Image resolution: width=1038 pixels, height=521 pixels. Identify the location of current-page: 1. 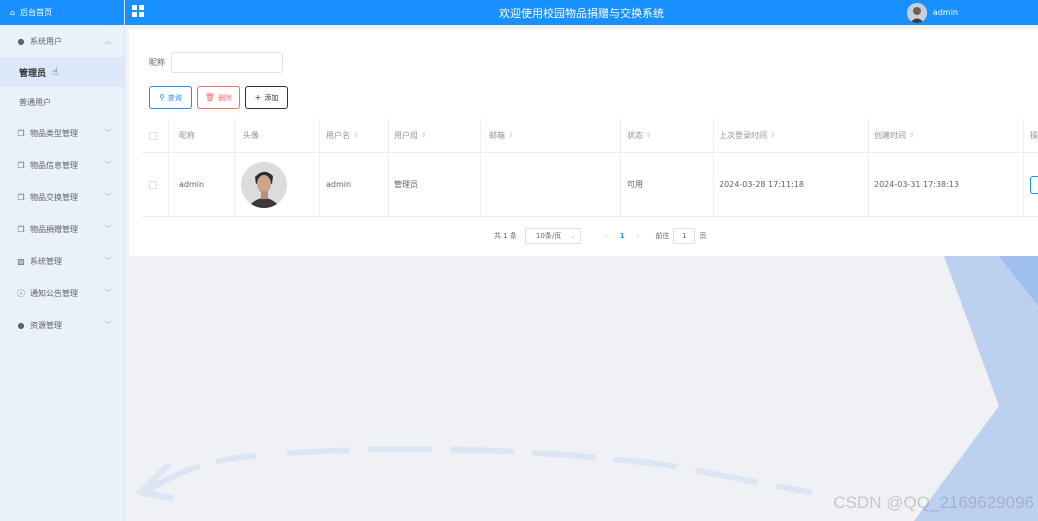
(622, 236).